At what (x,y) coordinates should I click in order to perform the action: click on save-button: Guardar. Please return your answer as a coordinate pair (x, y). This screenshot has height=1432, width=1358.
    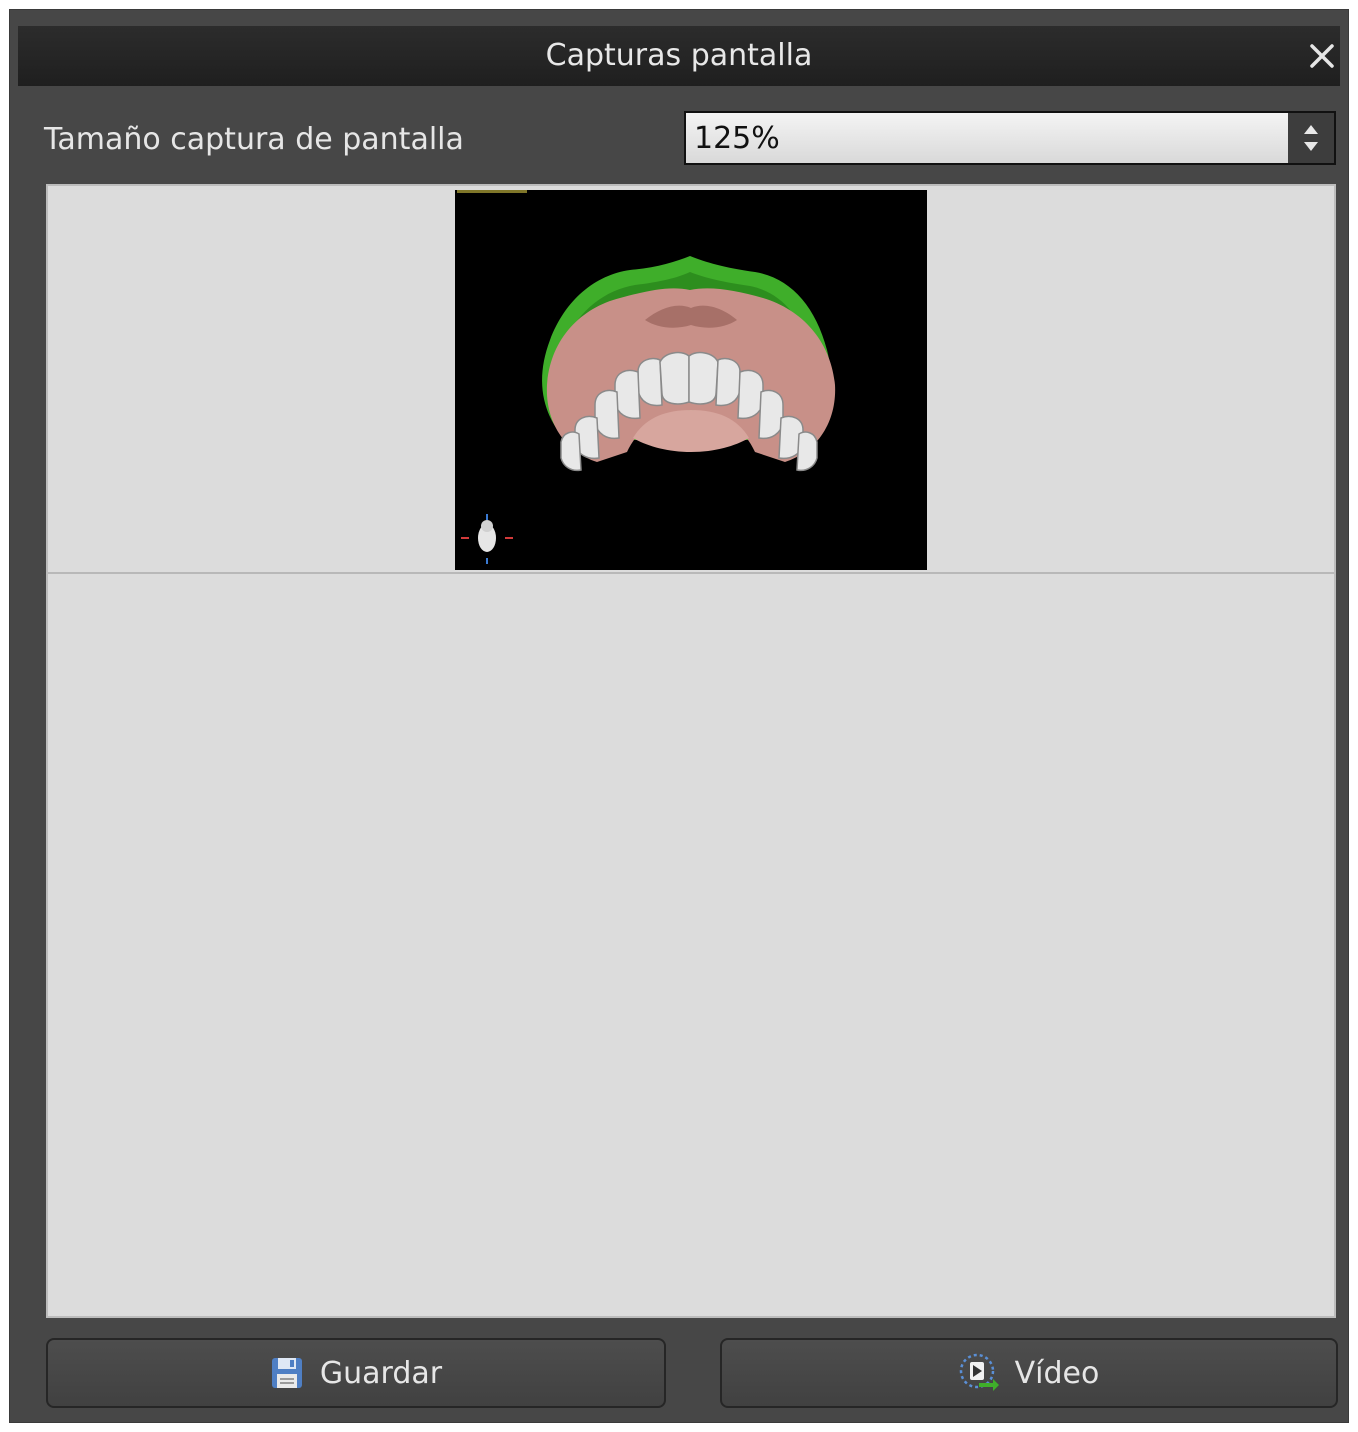
    Looking at the image, I should click on (356, 1373).